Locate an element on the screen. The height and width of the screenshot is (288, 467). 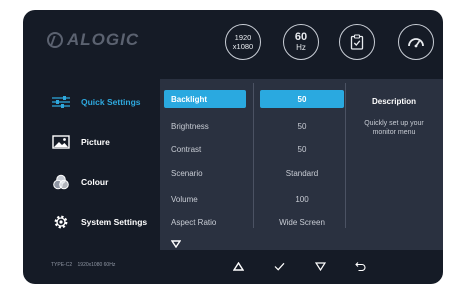
triangle-down-icon is located at coordinates (176, 244).